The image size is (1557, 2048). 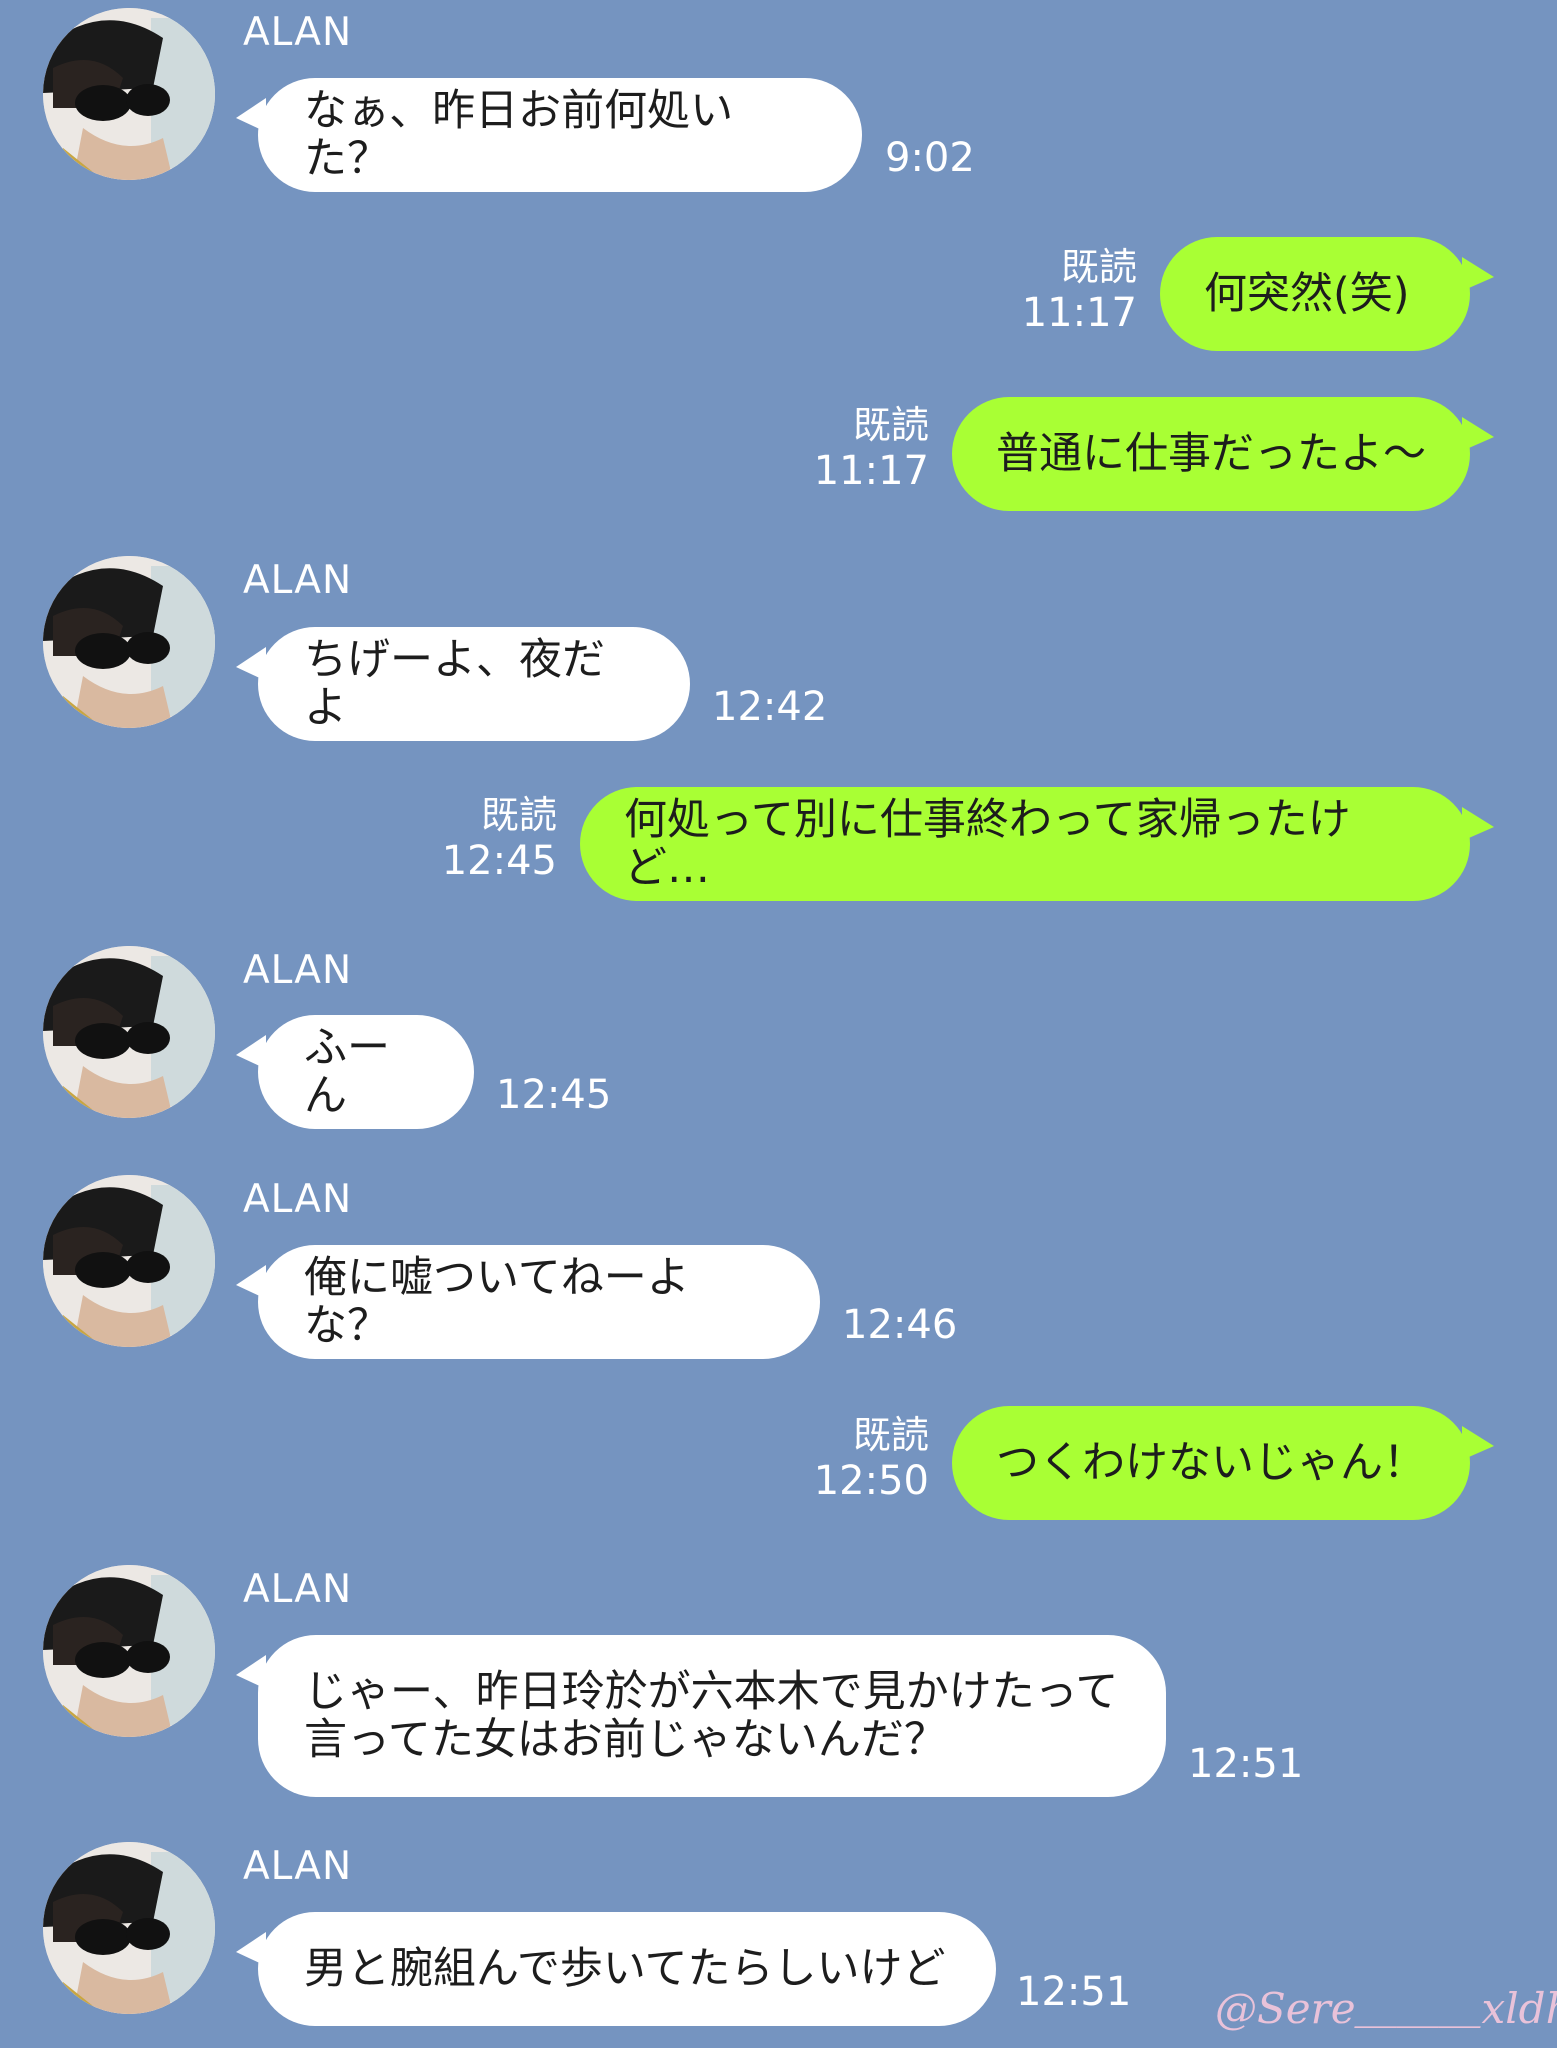 I want to click on message-text: なぁ、昨日お前何処いた？, so click(x=519, y=135).